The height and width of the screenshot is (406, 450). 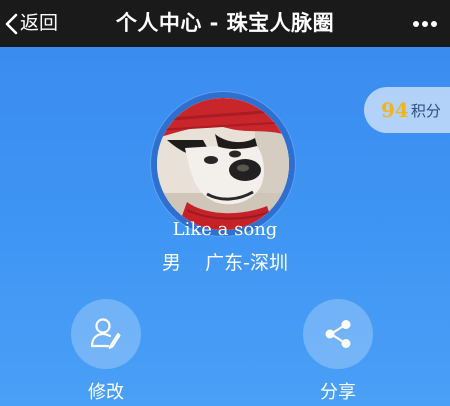 What do you see at coordinates (106, 392) in the screenshot?
I see `edit-label: 修改` at bounding box center [106, 392].